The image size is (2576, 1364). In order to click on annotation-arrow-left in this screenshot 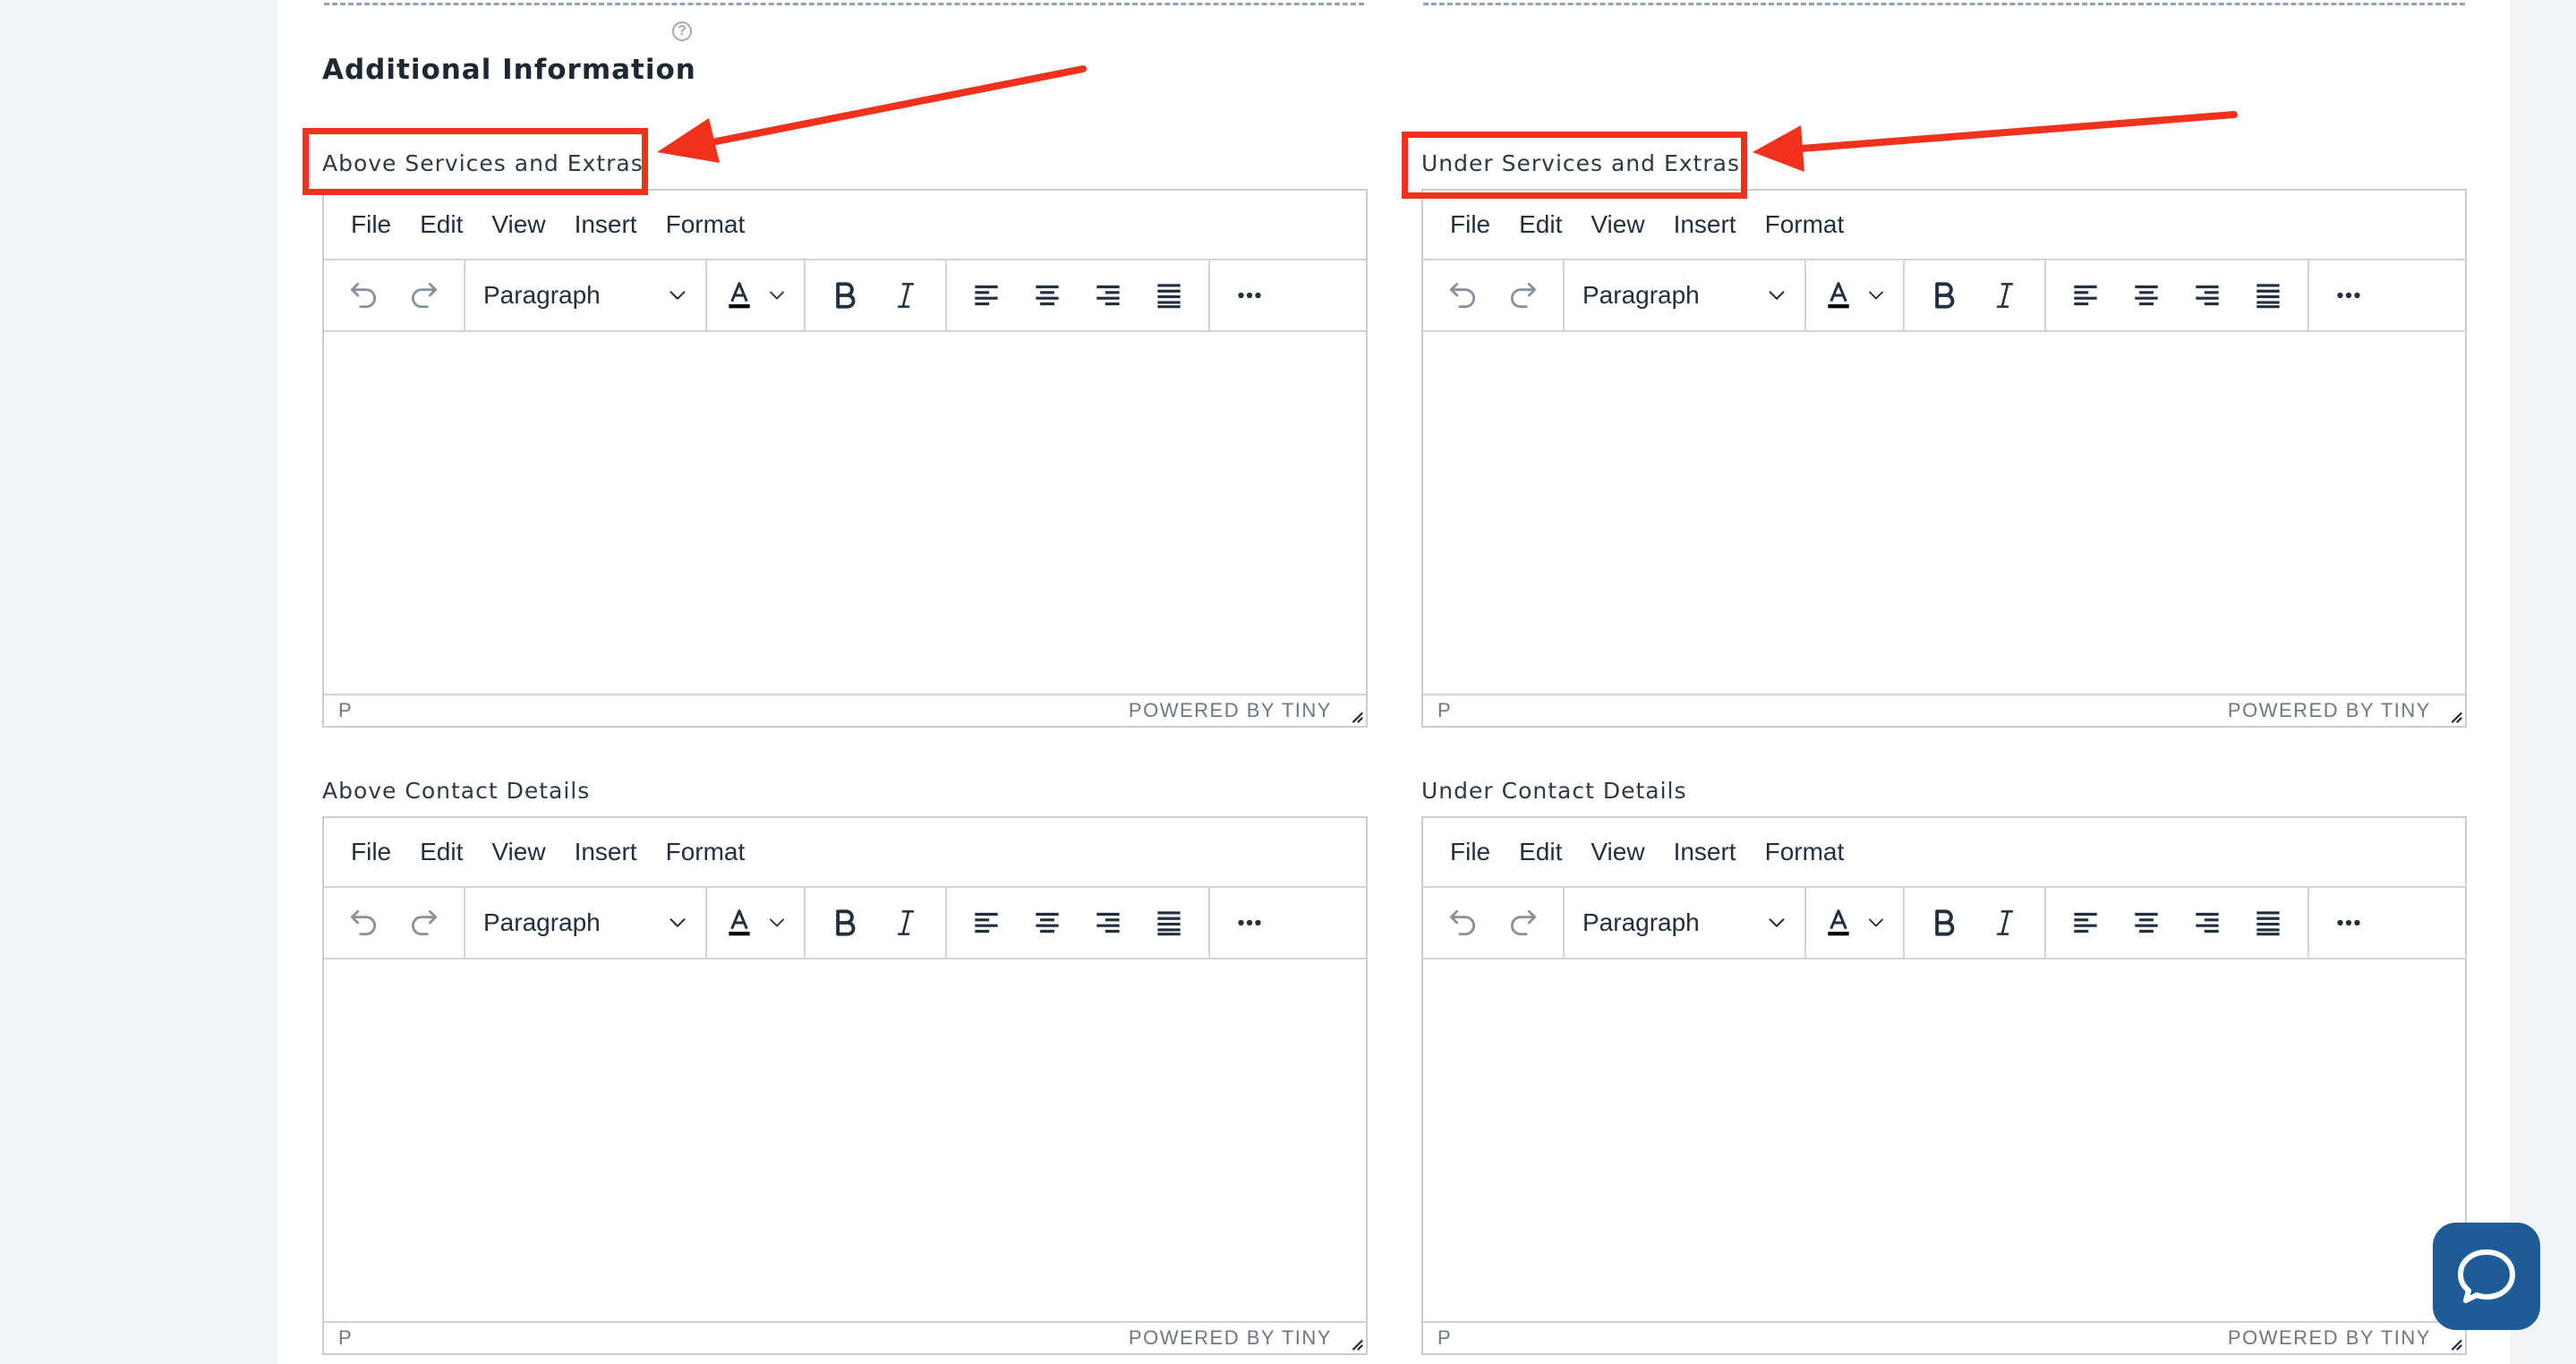, I will do `click(872, 114)`.